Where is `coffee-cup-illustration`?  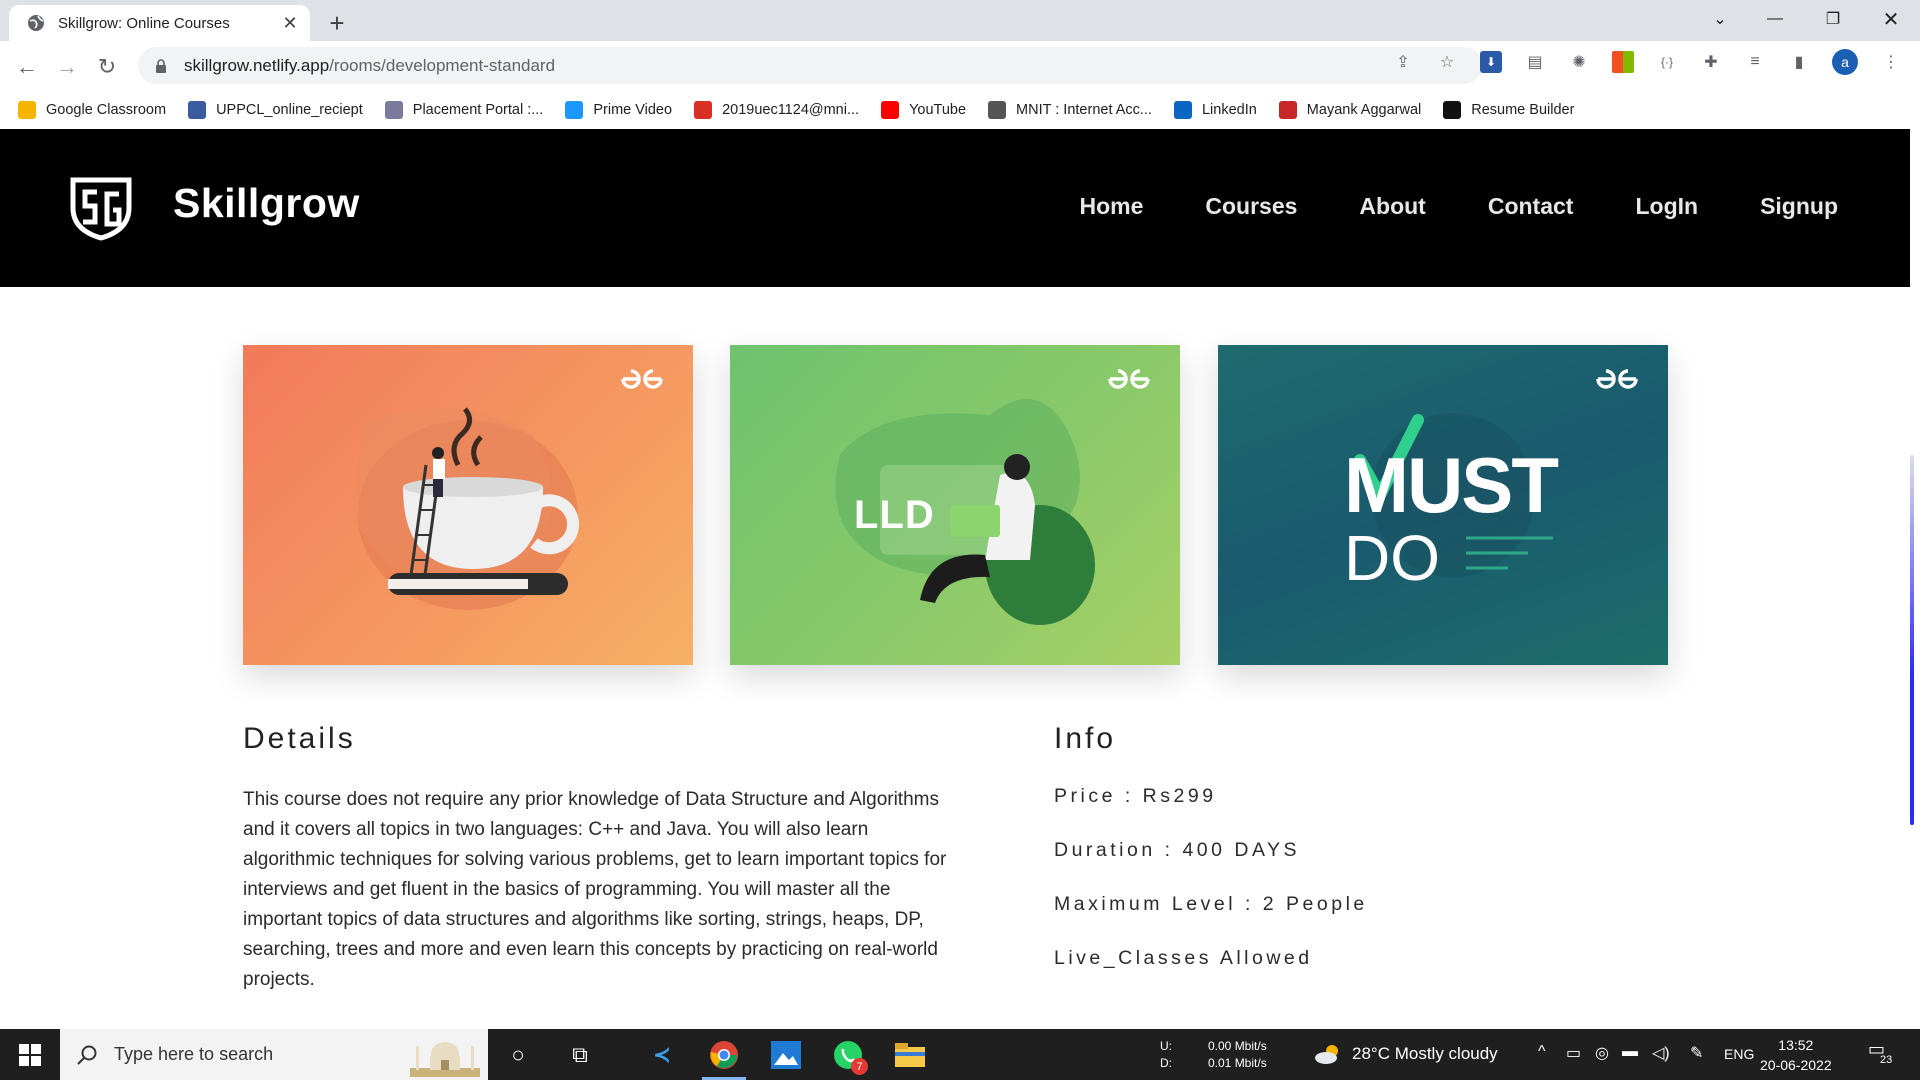 coffee-cup-illustration is located at coordinates (466, 508).